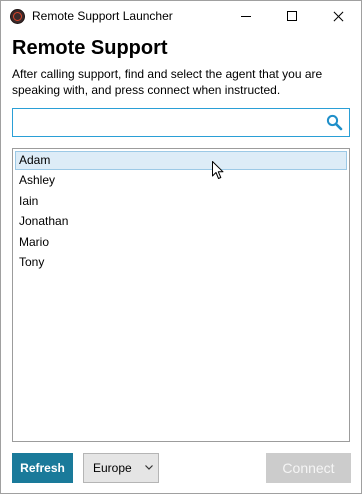 The height and width of the screenshot is (494, 362). What do you see at coordinates (338, 16) in the screenshot?
I see `close-icon` at bounding box center [338, 16].